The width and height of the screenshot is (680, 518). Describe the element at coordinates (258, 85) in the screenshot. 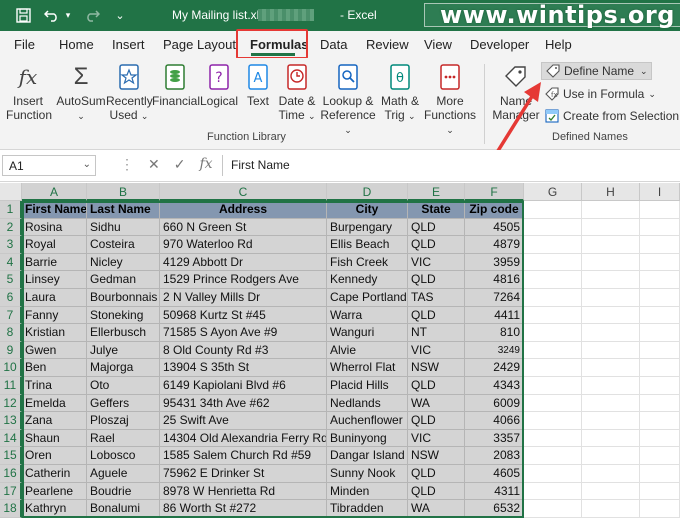

I see `text-button: A Text` at that location.